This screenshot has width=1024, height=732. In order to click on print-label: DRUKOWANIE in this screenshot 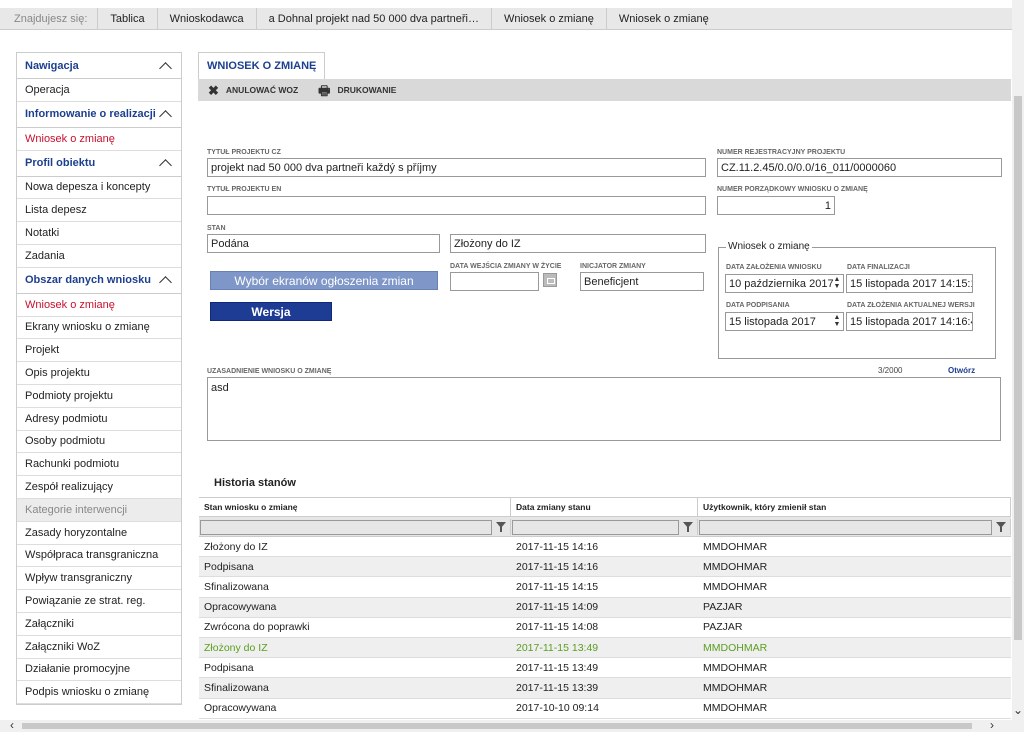, I will do `click(367, 90)`.